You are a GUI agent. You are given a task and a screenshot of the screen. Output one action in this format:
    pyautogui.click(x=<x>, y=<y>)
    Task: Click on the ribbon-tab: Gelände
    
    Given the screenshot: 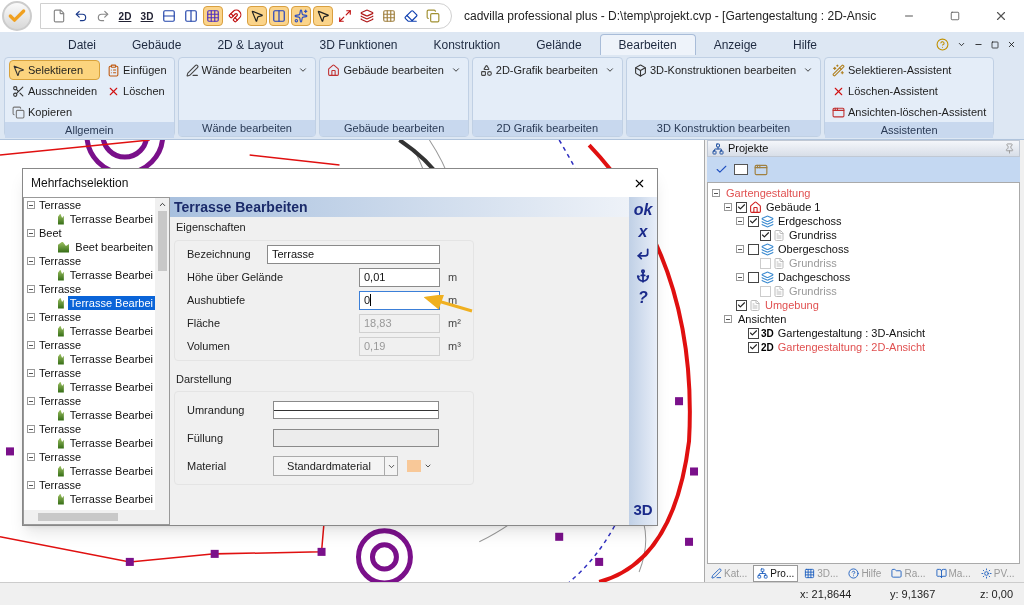 What is the action you would take?
    pyautogui.click(x=559, y=44)
    